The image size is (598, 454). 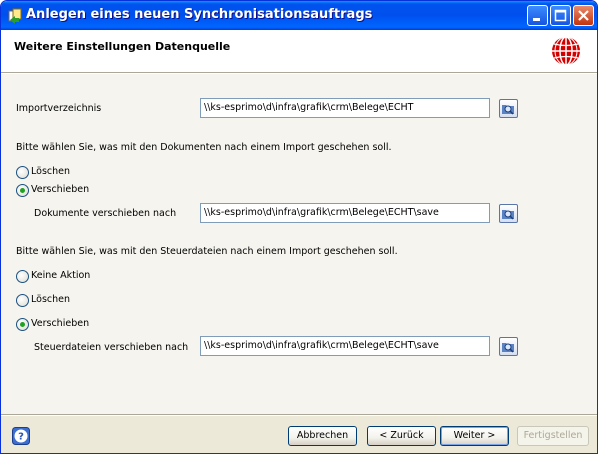 I want to click on documents-move-target-label: Dokumente verschieben nach, so click(x=105, y=213).